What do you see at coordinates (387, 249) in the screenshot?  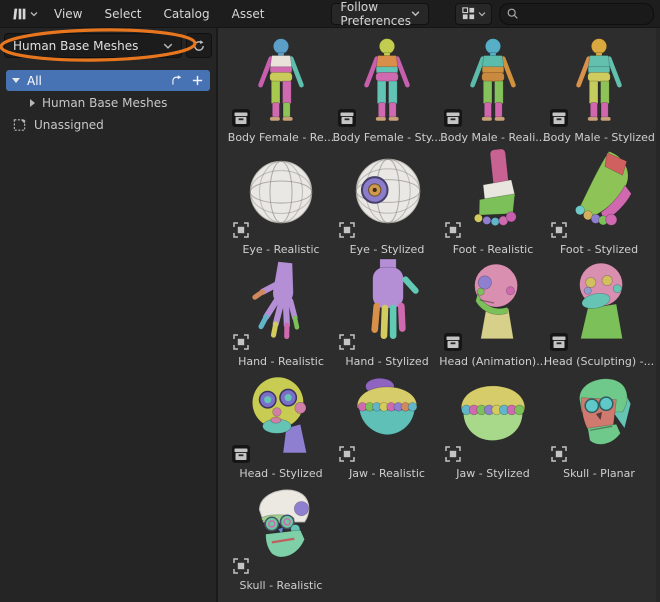 I see `asset-label: Eye - Stylized` at bounding box center [387, 249].